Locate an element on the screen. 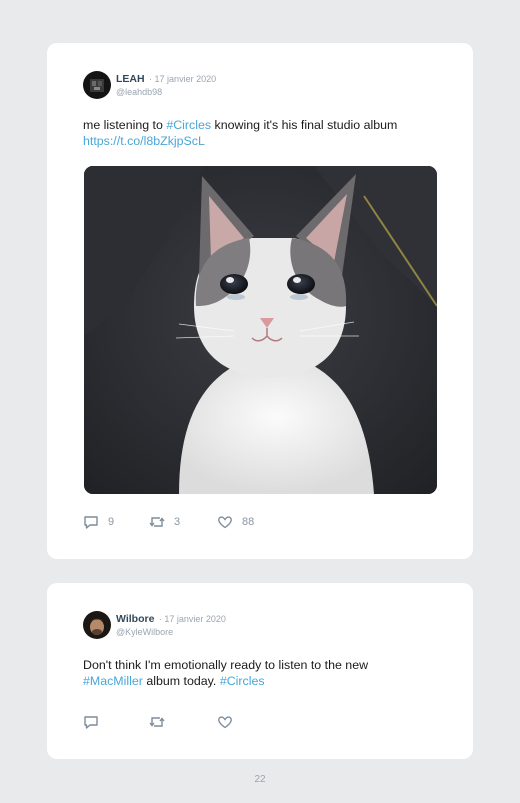 This screenshot has height=803, width=520. url-link: https://t.co/l8bZkjpScL is located at coordinates (144, 141).